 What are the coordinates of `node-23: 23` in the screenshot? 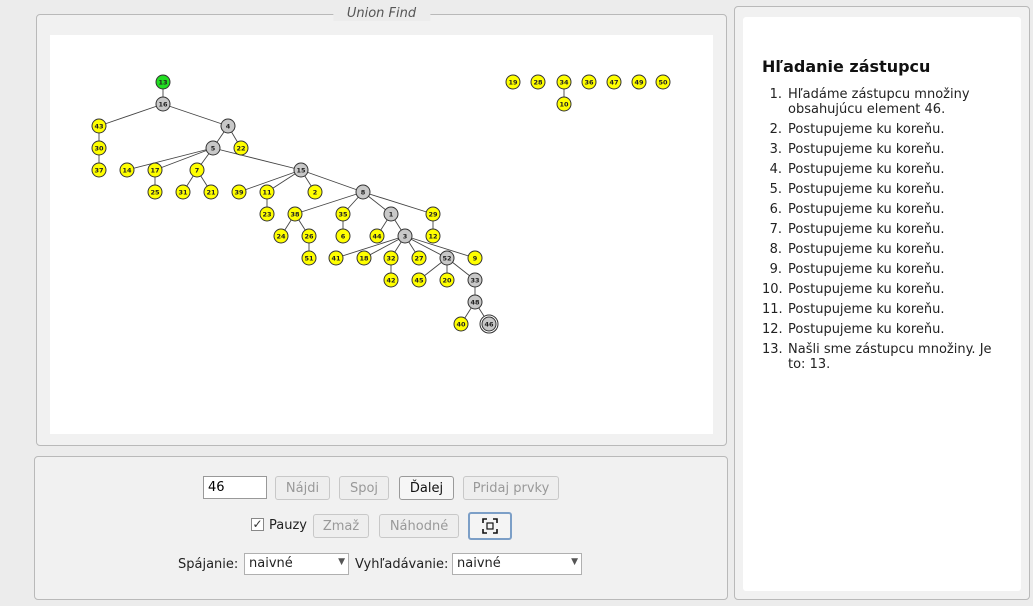 It's located at (267, 214).